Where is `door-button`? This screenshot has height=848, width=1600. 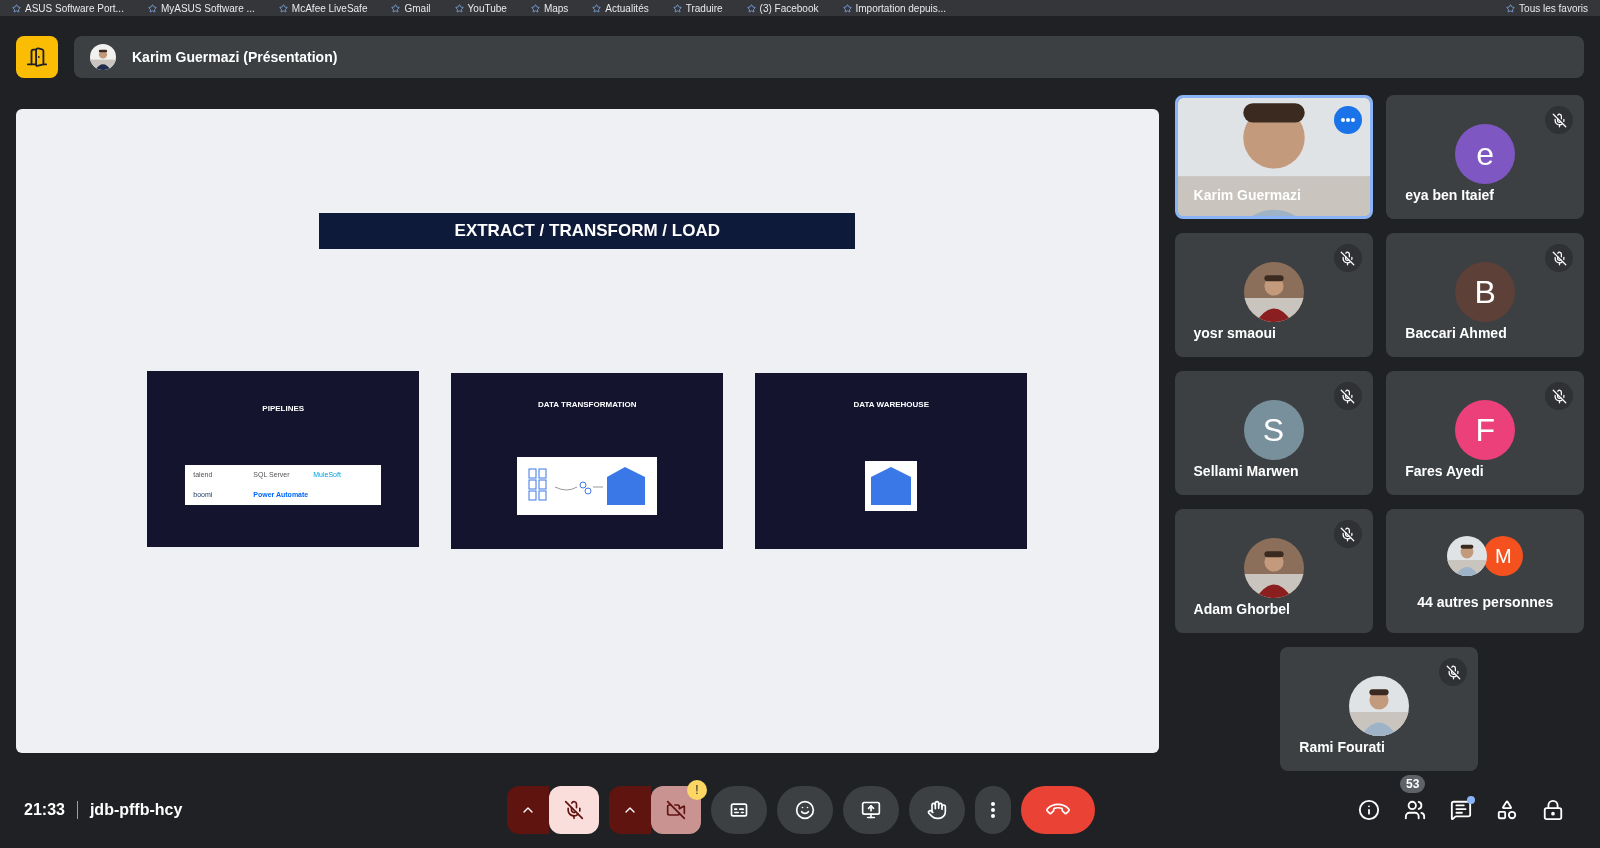 door-button is located at coordinates (37, 57).